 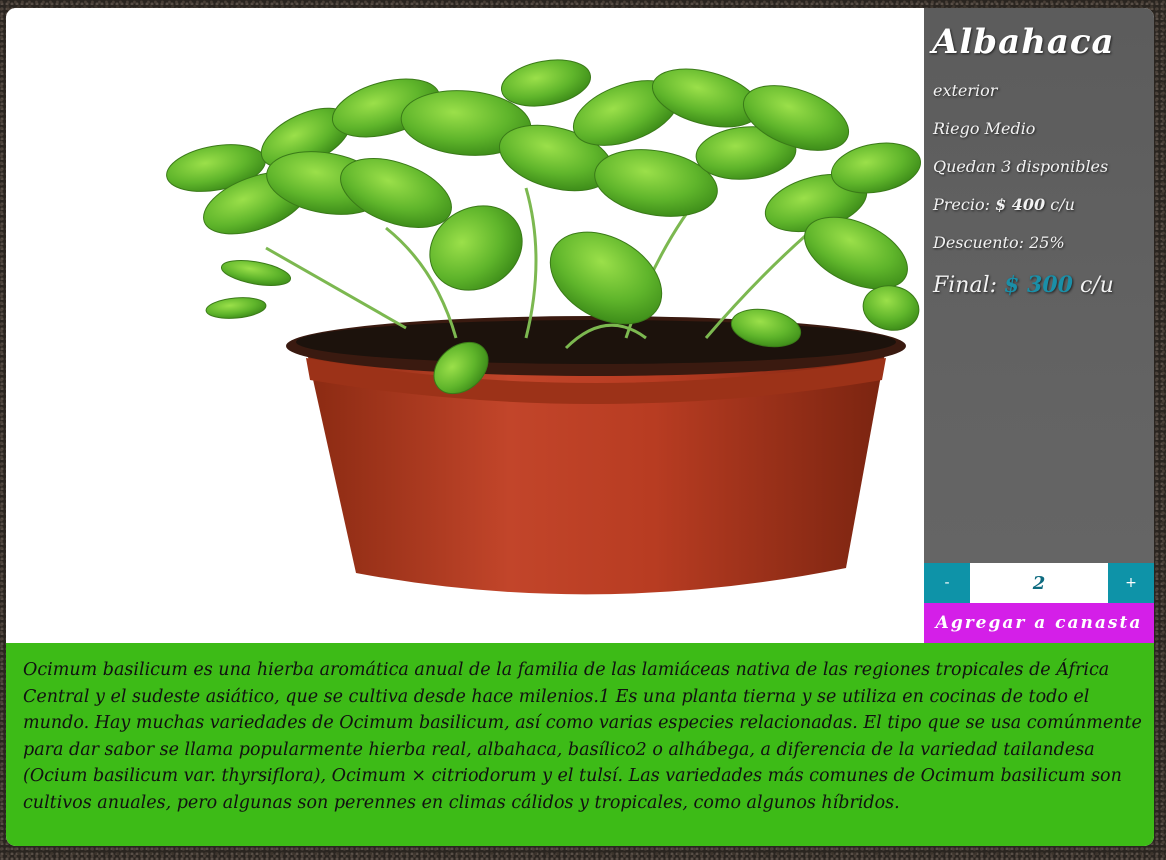 I want to click on increment-button: +, so click(x=1131, y=583).